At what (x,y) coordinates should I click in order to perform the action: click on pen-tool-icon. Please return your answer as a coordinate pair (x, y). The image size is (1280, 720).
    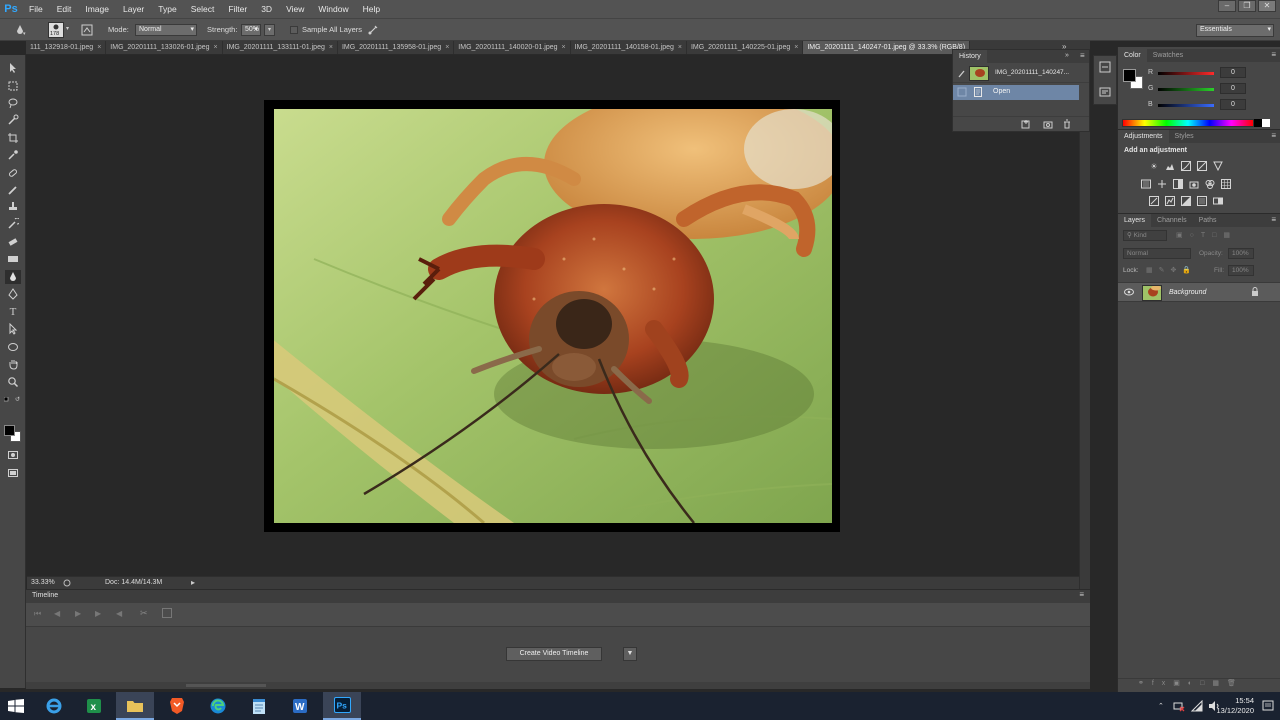
    Looking at the image, I should click on (13, 294).